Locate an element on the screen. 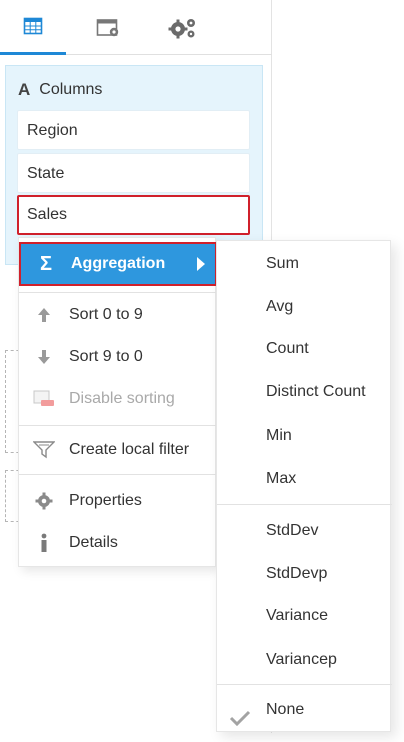 The height and width of the screenshot is (742, 404). checkmark-icon is located at coordinates (240, 722).